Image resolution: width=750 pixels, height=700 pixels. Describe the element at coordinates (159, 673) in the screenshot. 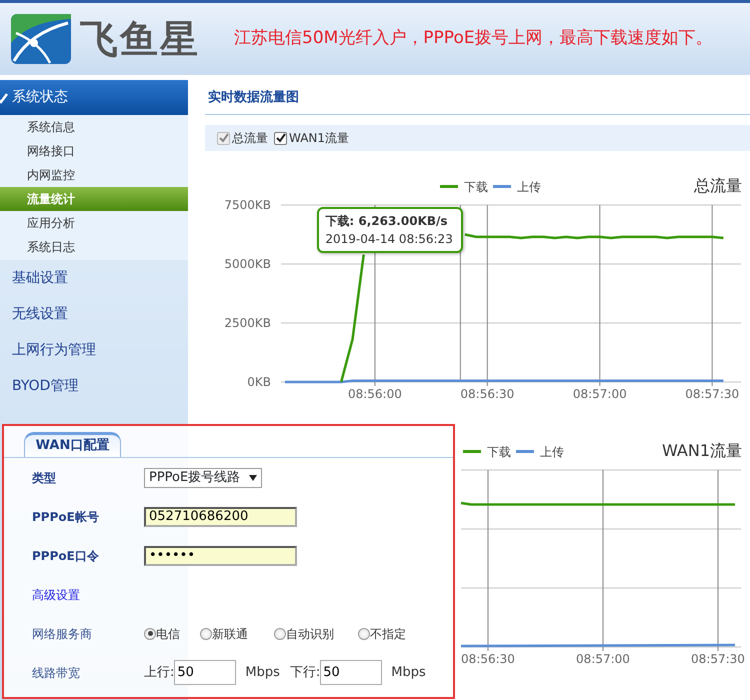

I see `upload-label: 上行:` at that location.